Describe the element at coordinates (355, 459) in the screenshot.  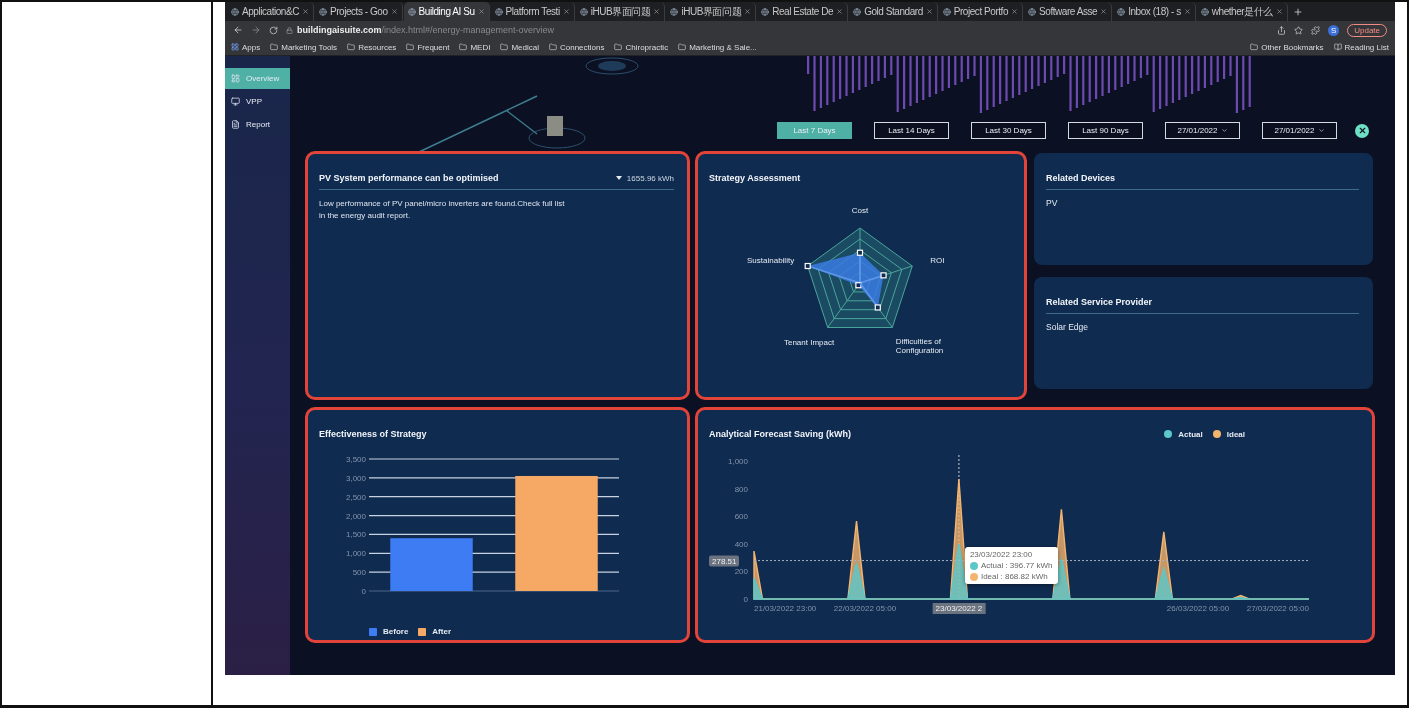
I see `axis-tick-label: 3,500` at that location.